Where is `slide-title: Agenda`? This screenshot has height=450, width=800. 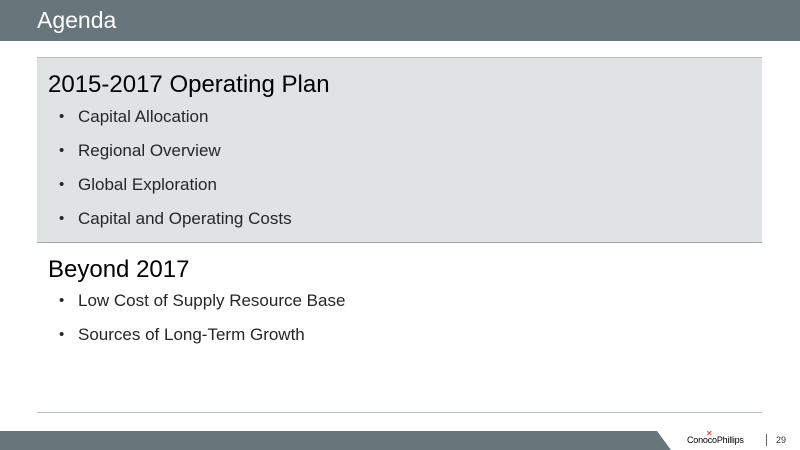
slide-title: Agenda is located at coordinates (77, 20).